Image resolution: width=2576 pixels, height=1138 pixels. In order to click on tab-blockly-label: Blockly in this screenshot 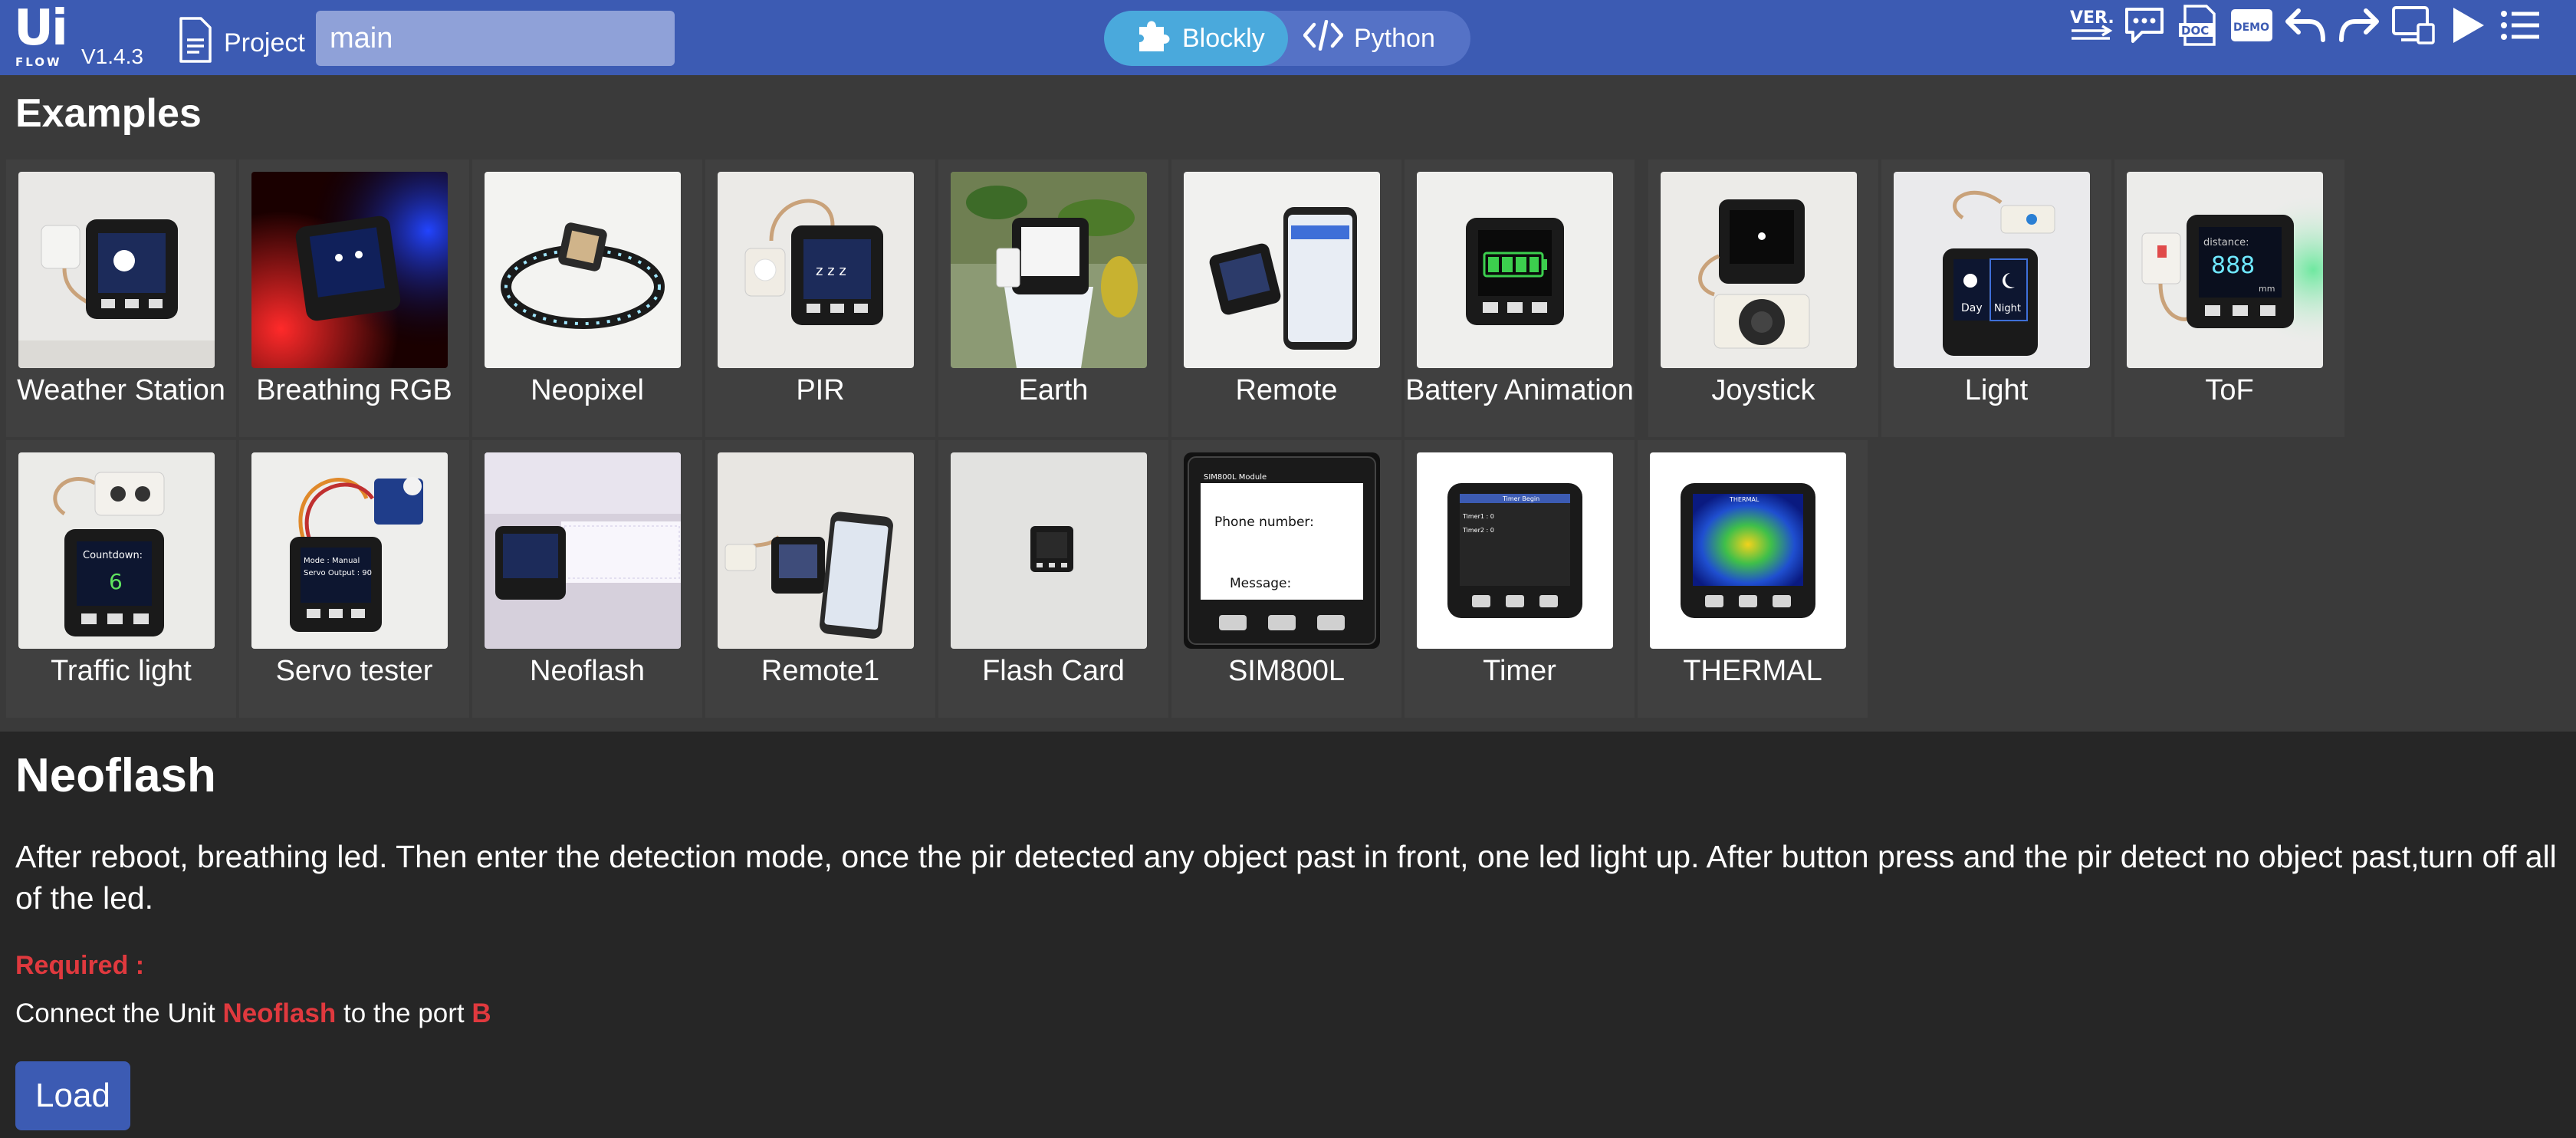, I will do `click(1223, 38)`.